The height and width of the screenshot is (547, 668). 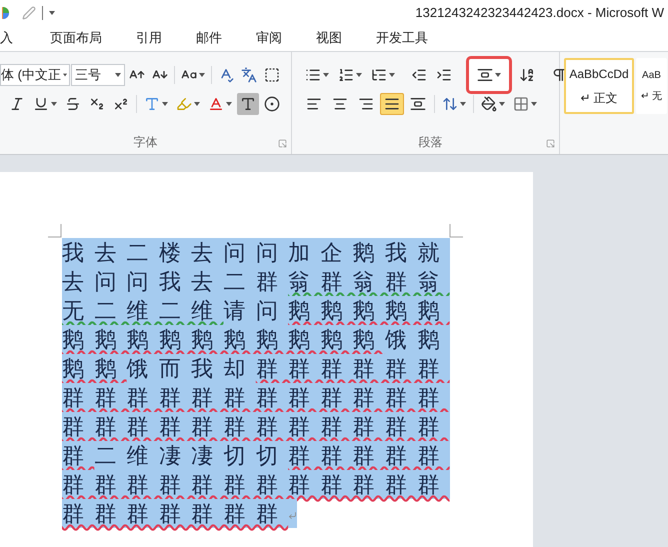 I want to click on character-shading-button, so click(x=248, y=104).